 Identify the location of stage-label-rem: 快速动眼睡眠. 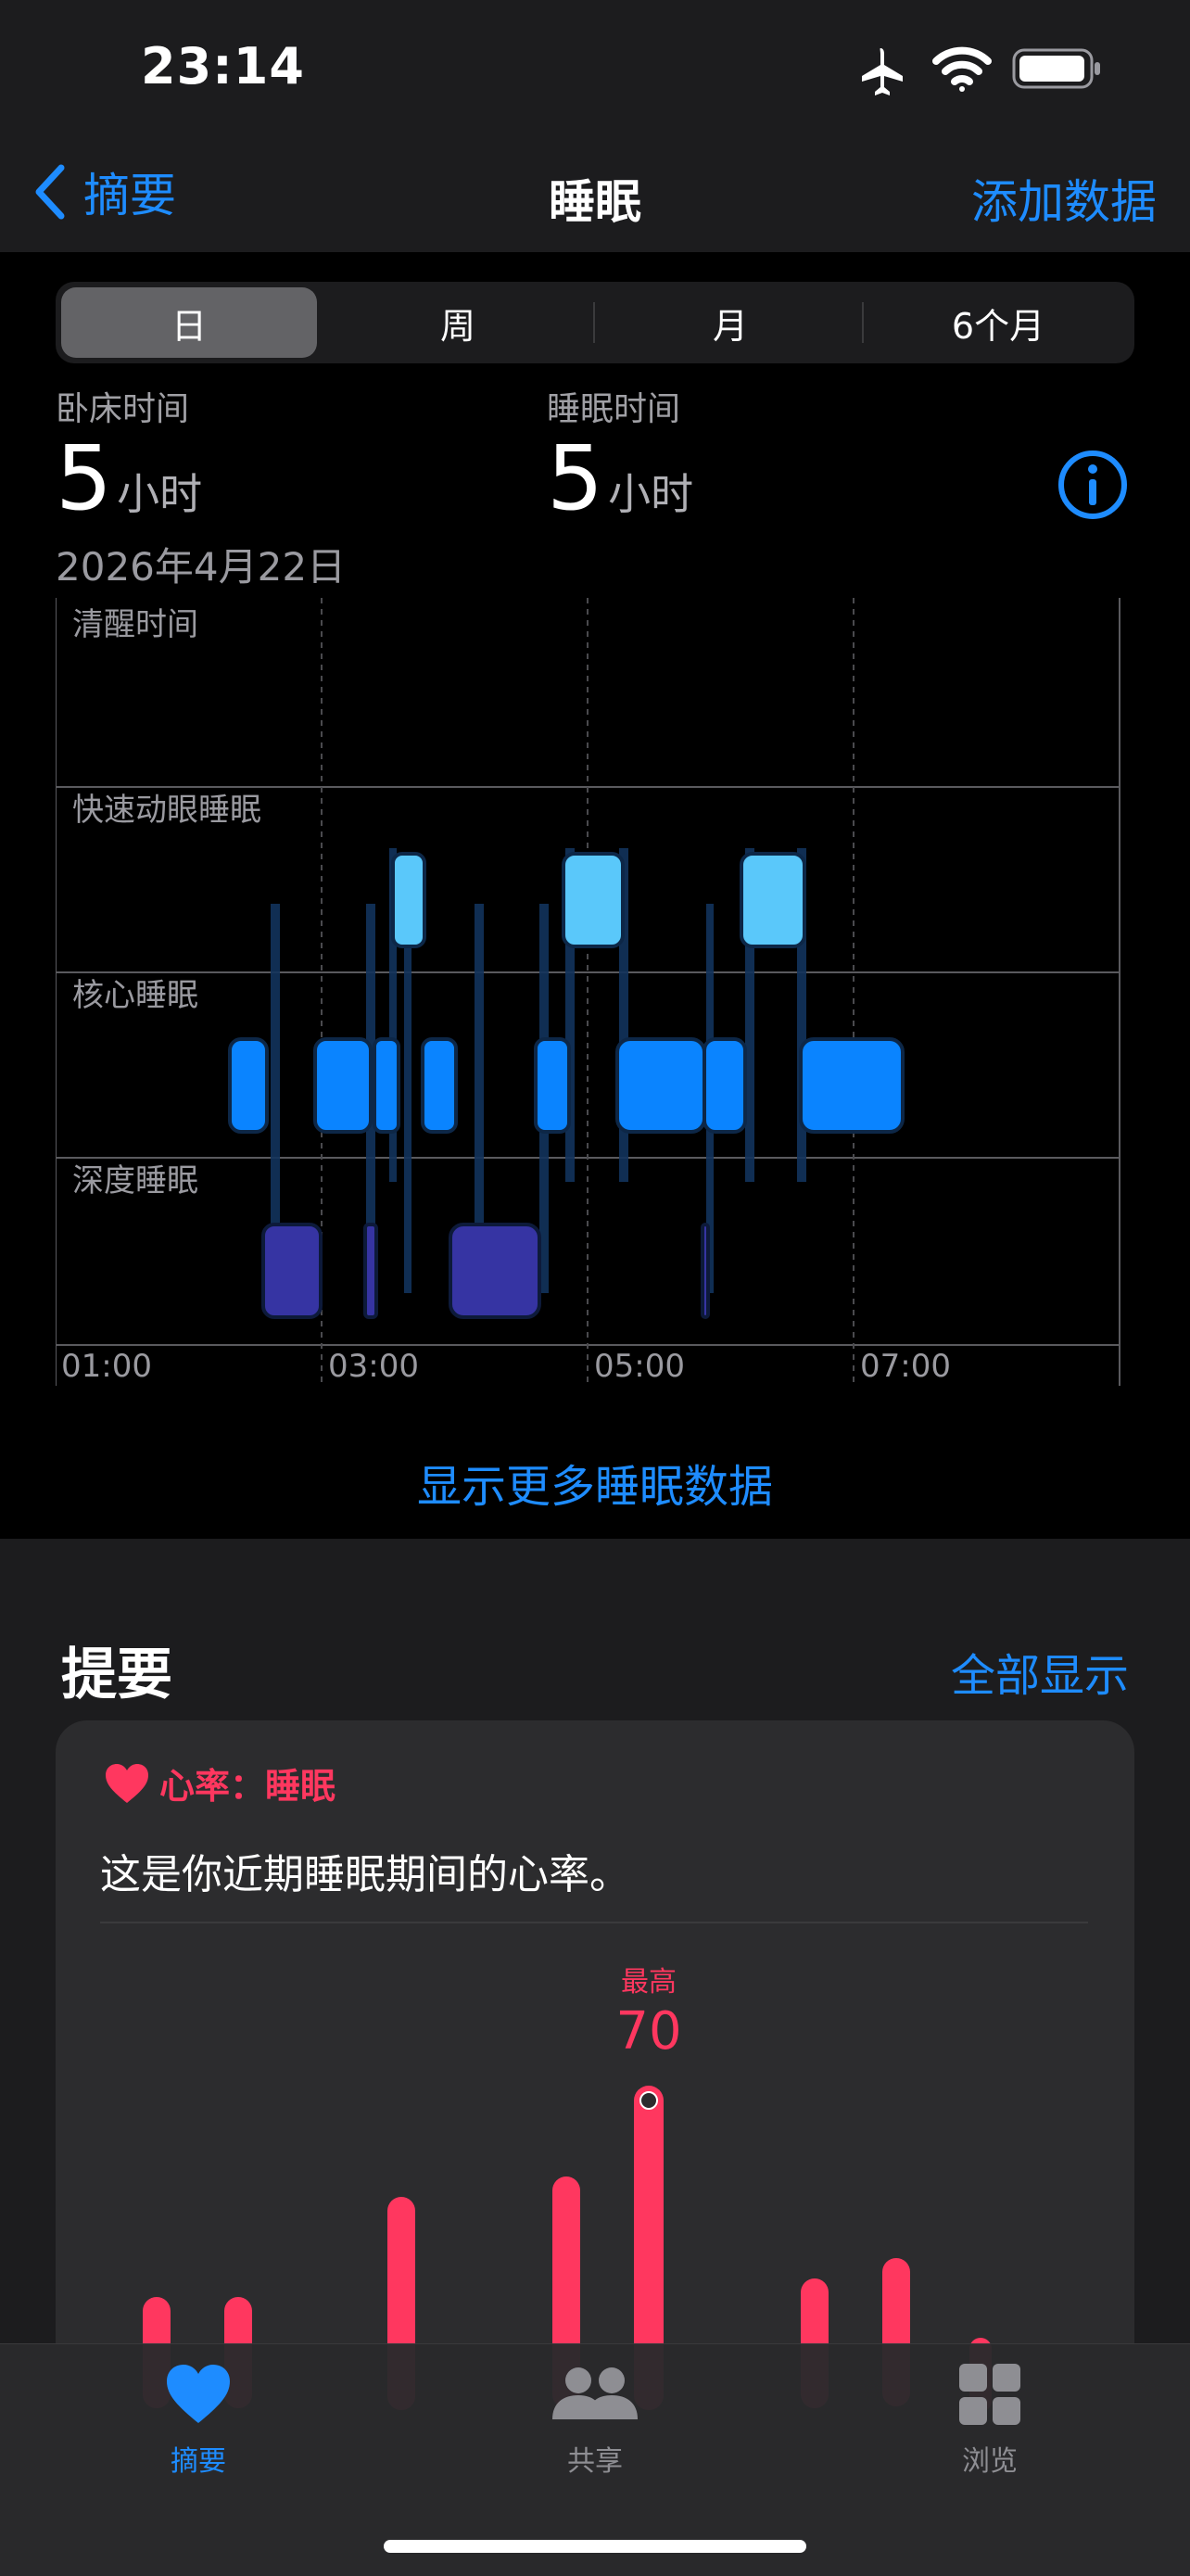
(166, 811).